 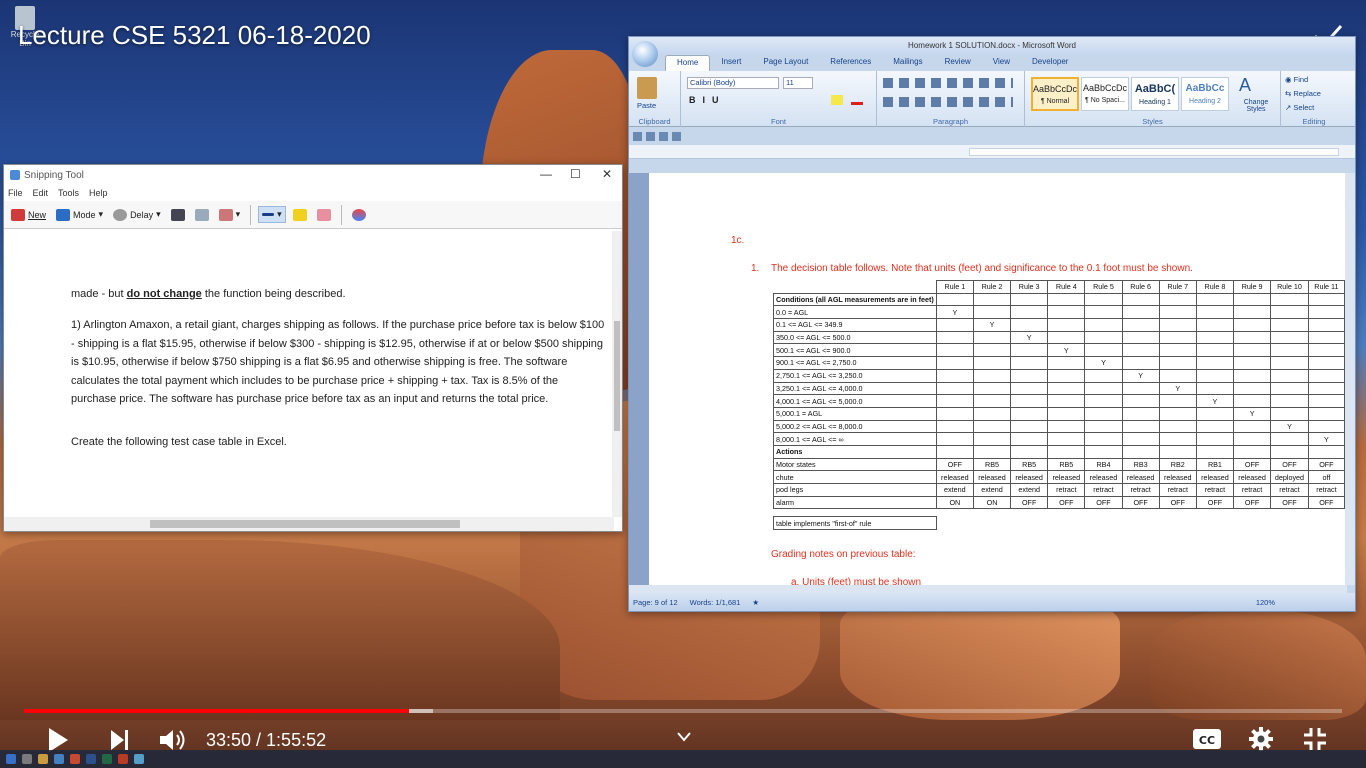 I want to click on list-buttons, so click(x=948, y=83).